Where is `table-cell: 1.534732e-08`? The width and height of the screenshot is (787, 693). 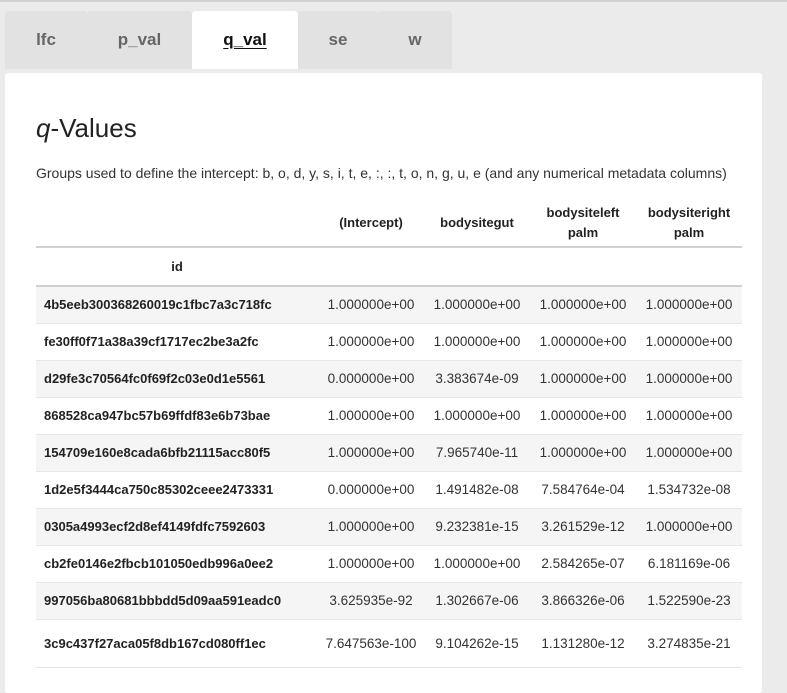 table-cell: 1.534732e-08 is located at coordinates (689, 489).